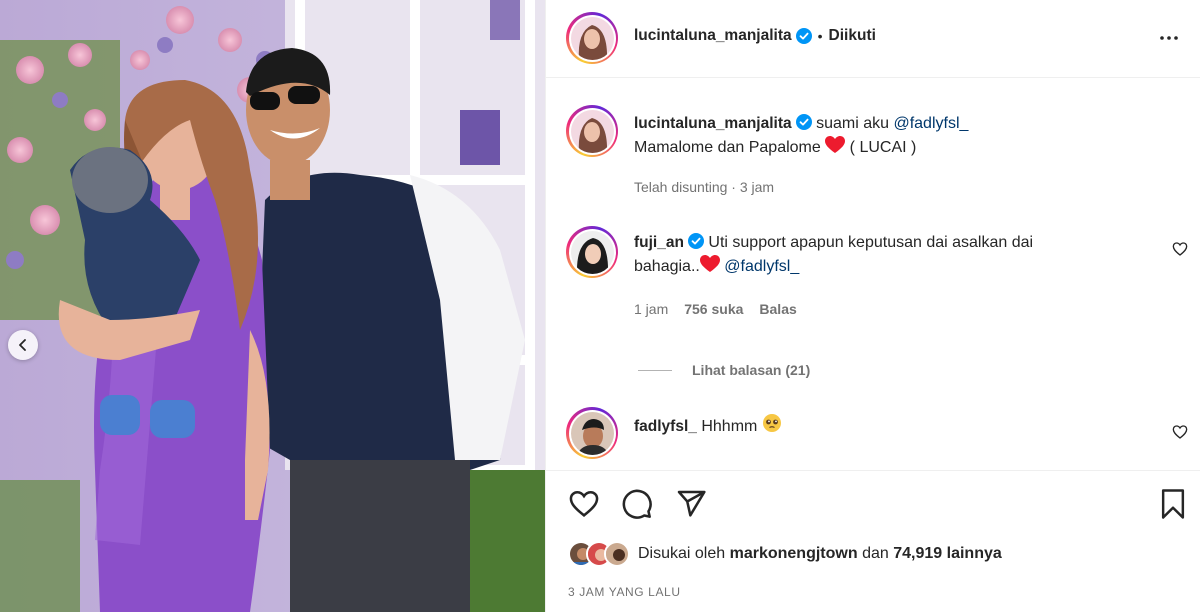 This screenshot has height=612, width=1200. Describe the element at coordinates (713, 36) in the screenshot. I see `author-username: lucintaluna_manjalita` at that location.